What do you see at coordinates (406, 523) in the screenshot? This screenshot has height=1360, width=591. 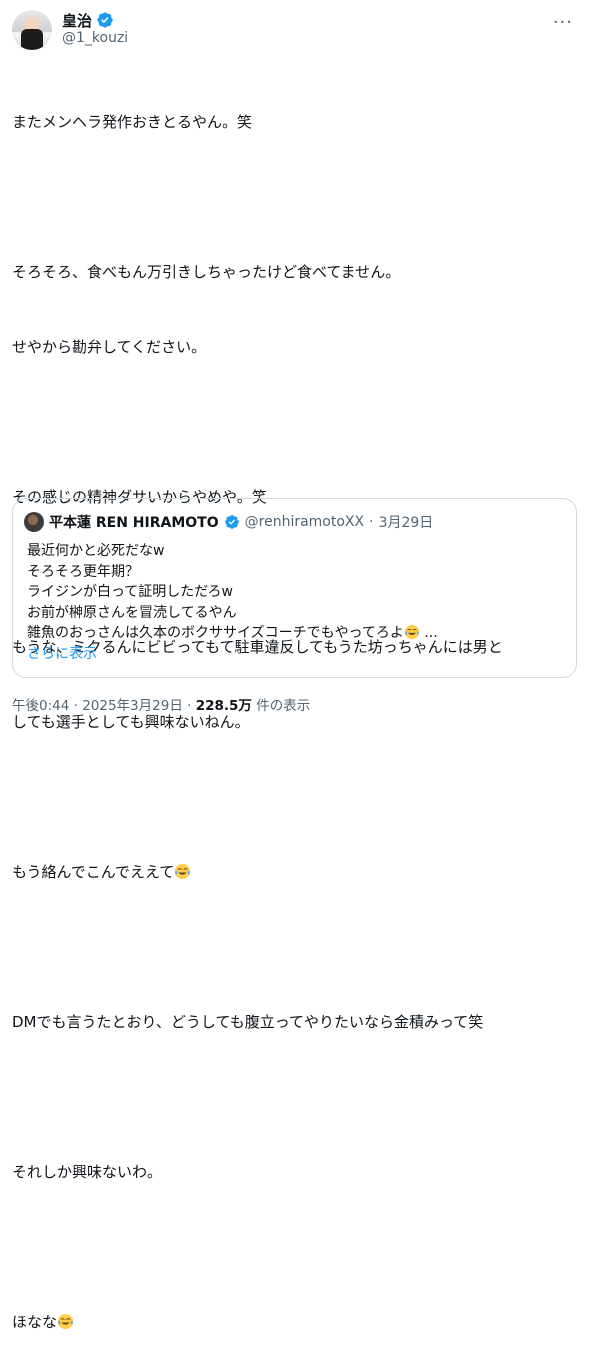 I see `quoted-tweet-date: 3月29日` at bounding box center [406, 523].